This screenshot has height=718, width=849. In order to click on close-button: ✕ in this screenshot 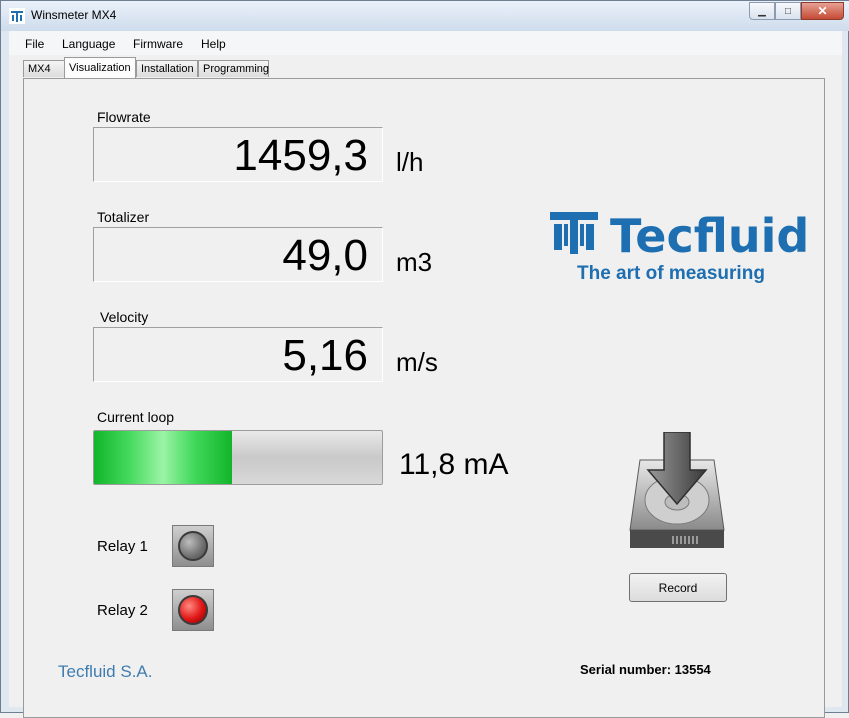, I will do `click(822, 11)`.